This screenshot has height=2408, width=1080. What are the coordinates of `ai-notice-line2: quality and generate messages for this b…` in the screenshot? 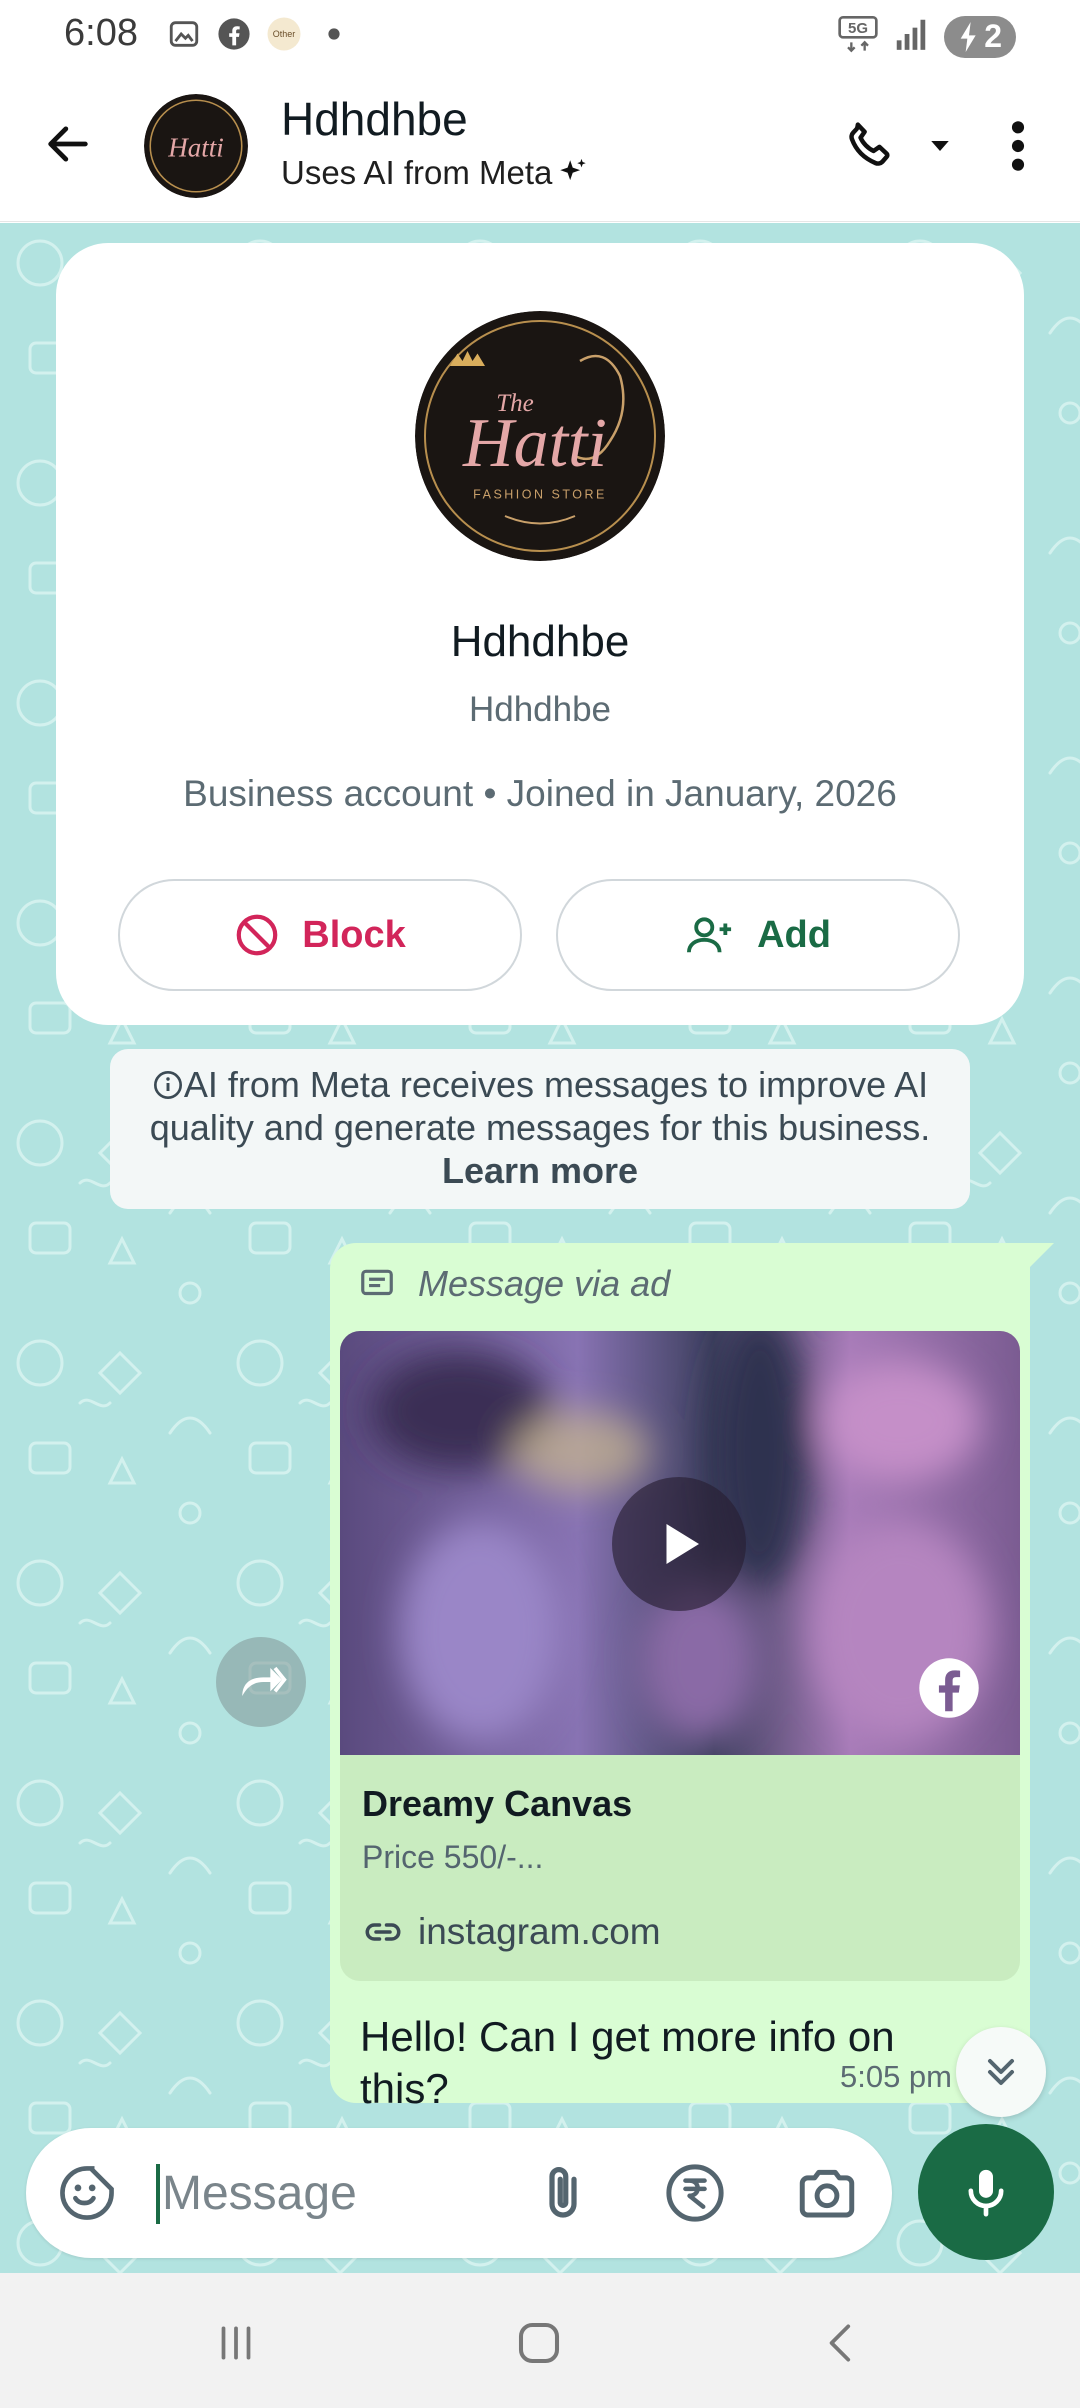 It's located at (540, 1127).